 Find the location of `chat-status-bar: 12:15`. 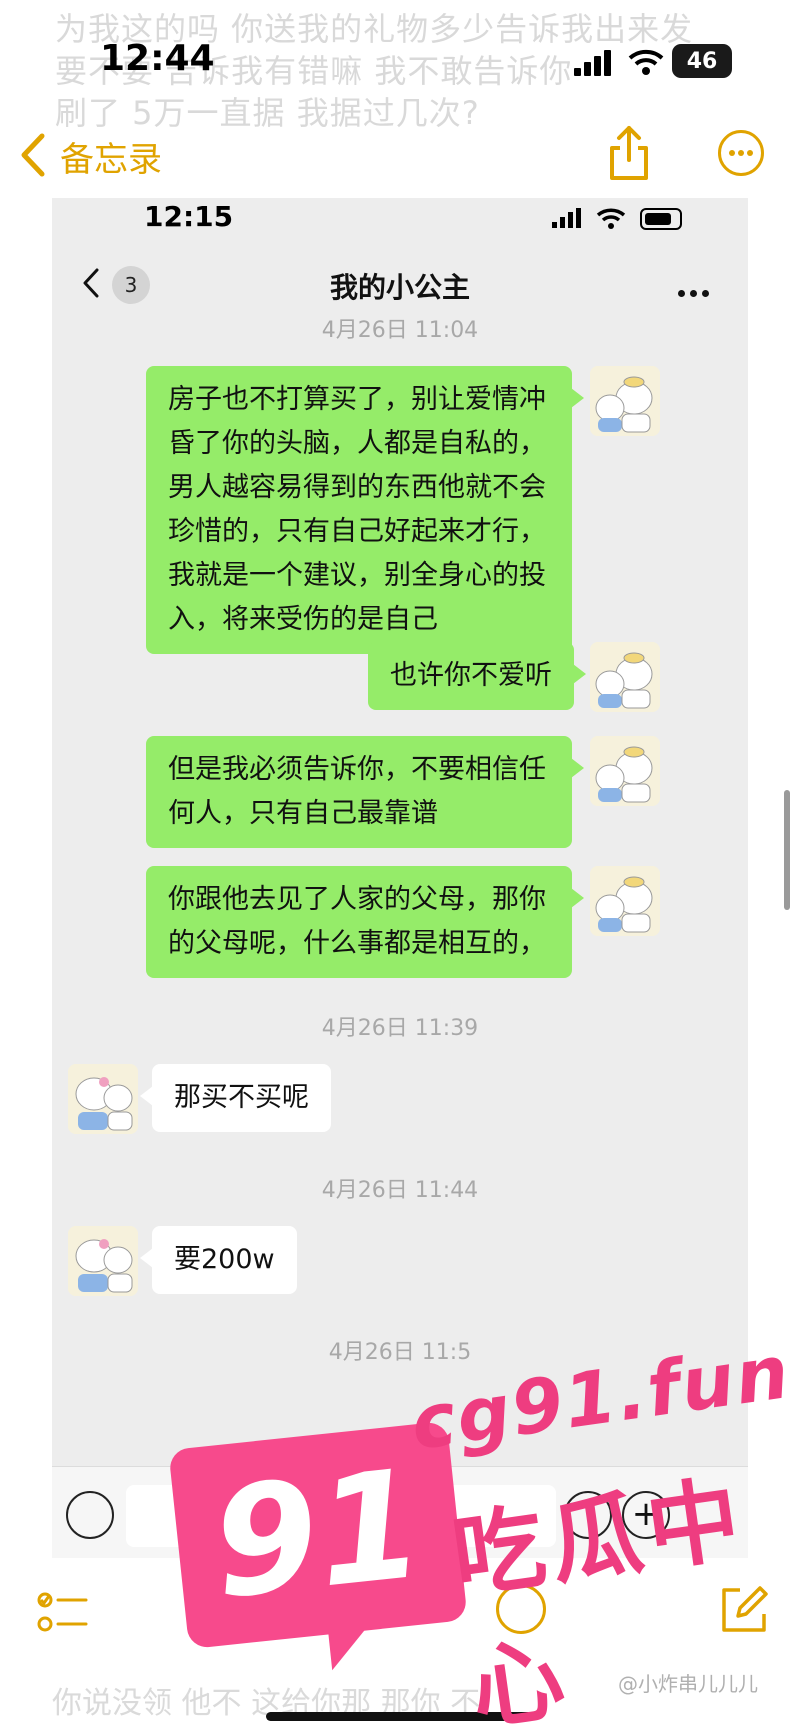

chat-status-bar: 12:15 is located at coordinates (400, 220).